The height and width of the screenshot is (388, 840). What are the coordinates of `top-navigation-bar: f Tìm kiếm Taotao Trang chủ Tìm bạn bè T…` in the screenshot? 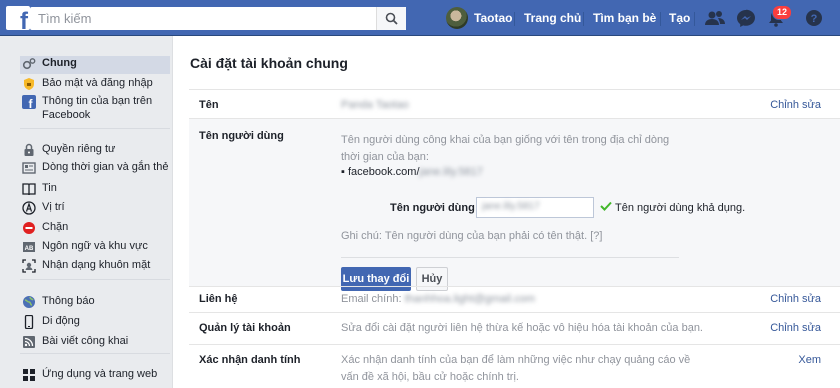 It's located at (420, 18).